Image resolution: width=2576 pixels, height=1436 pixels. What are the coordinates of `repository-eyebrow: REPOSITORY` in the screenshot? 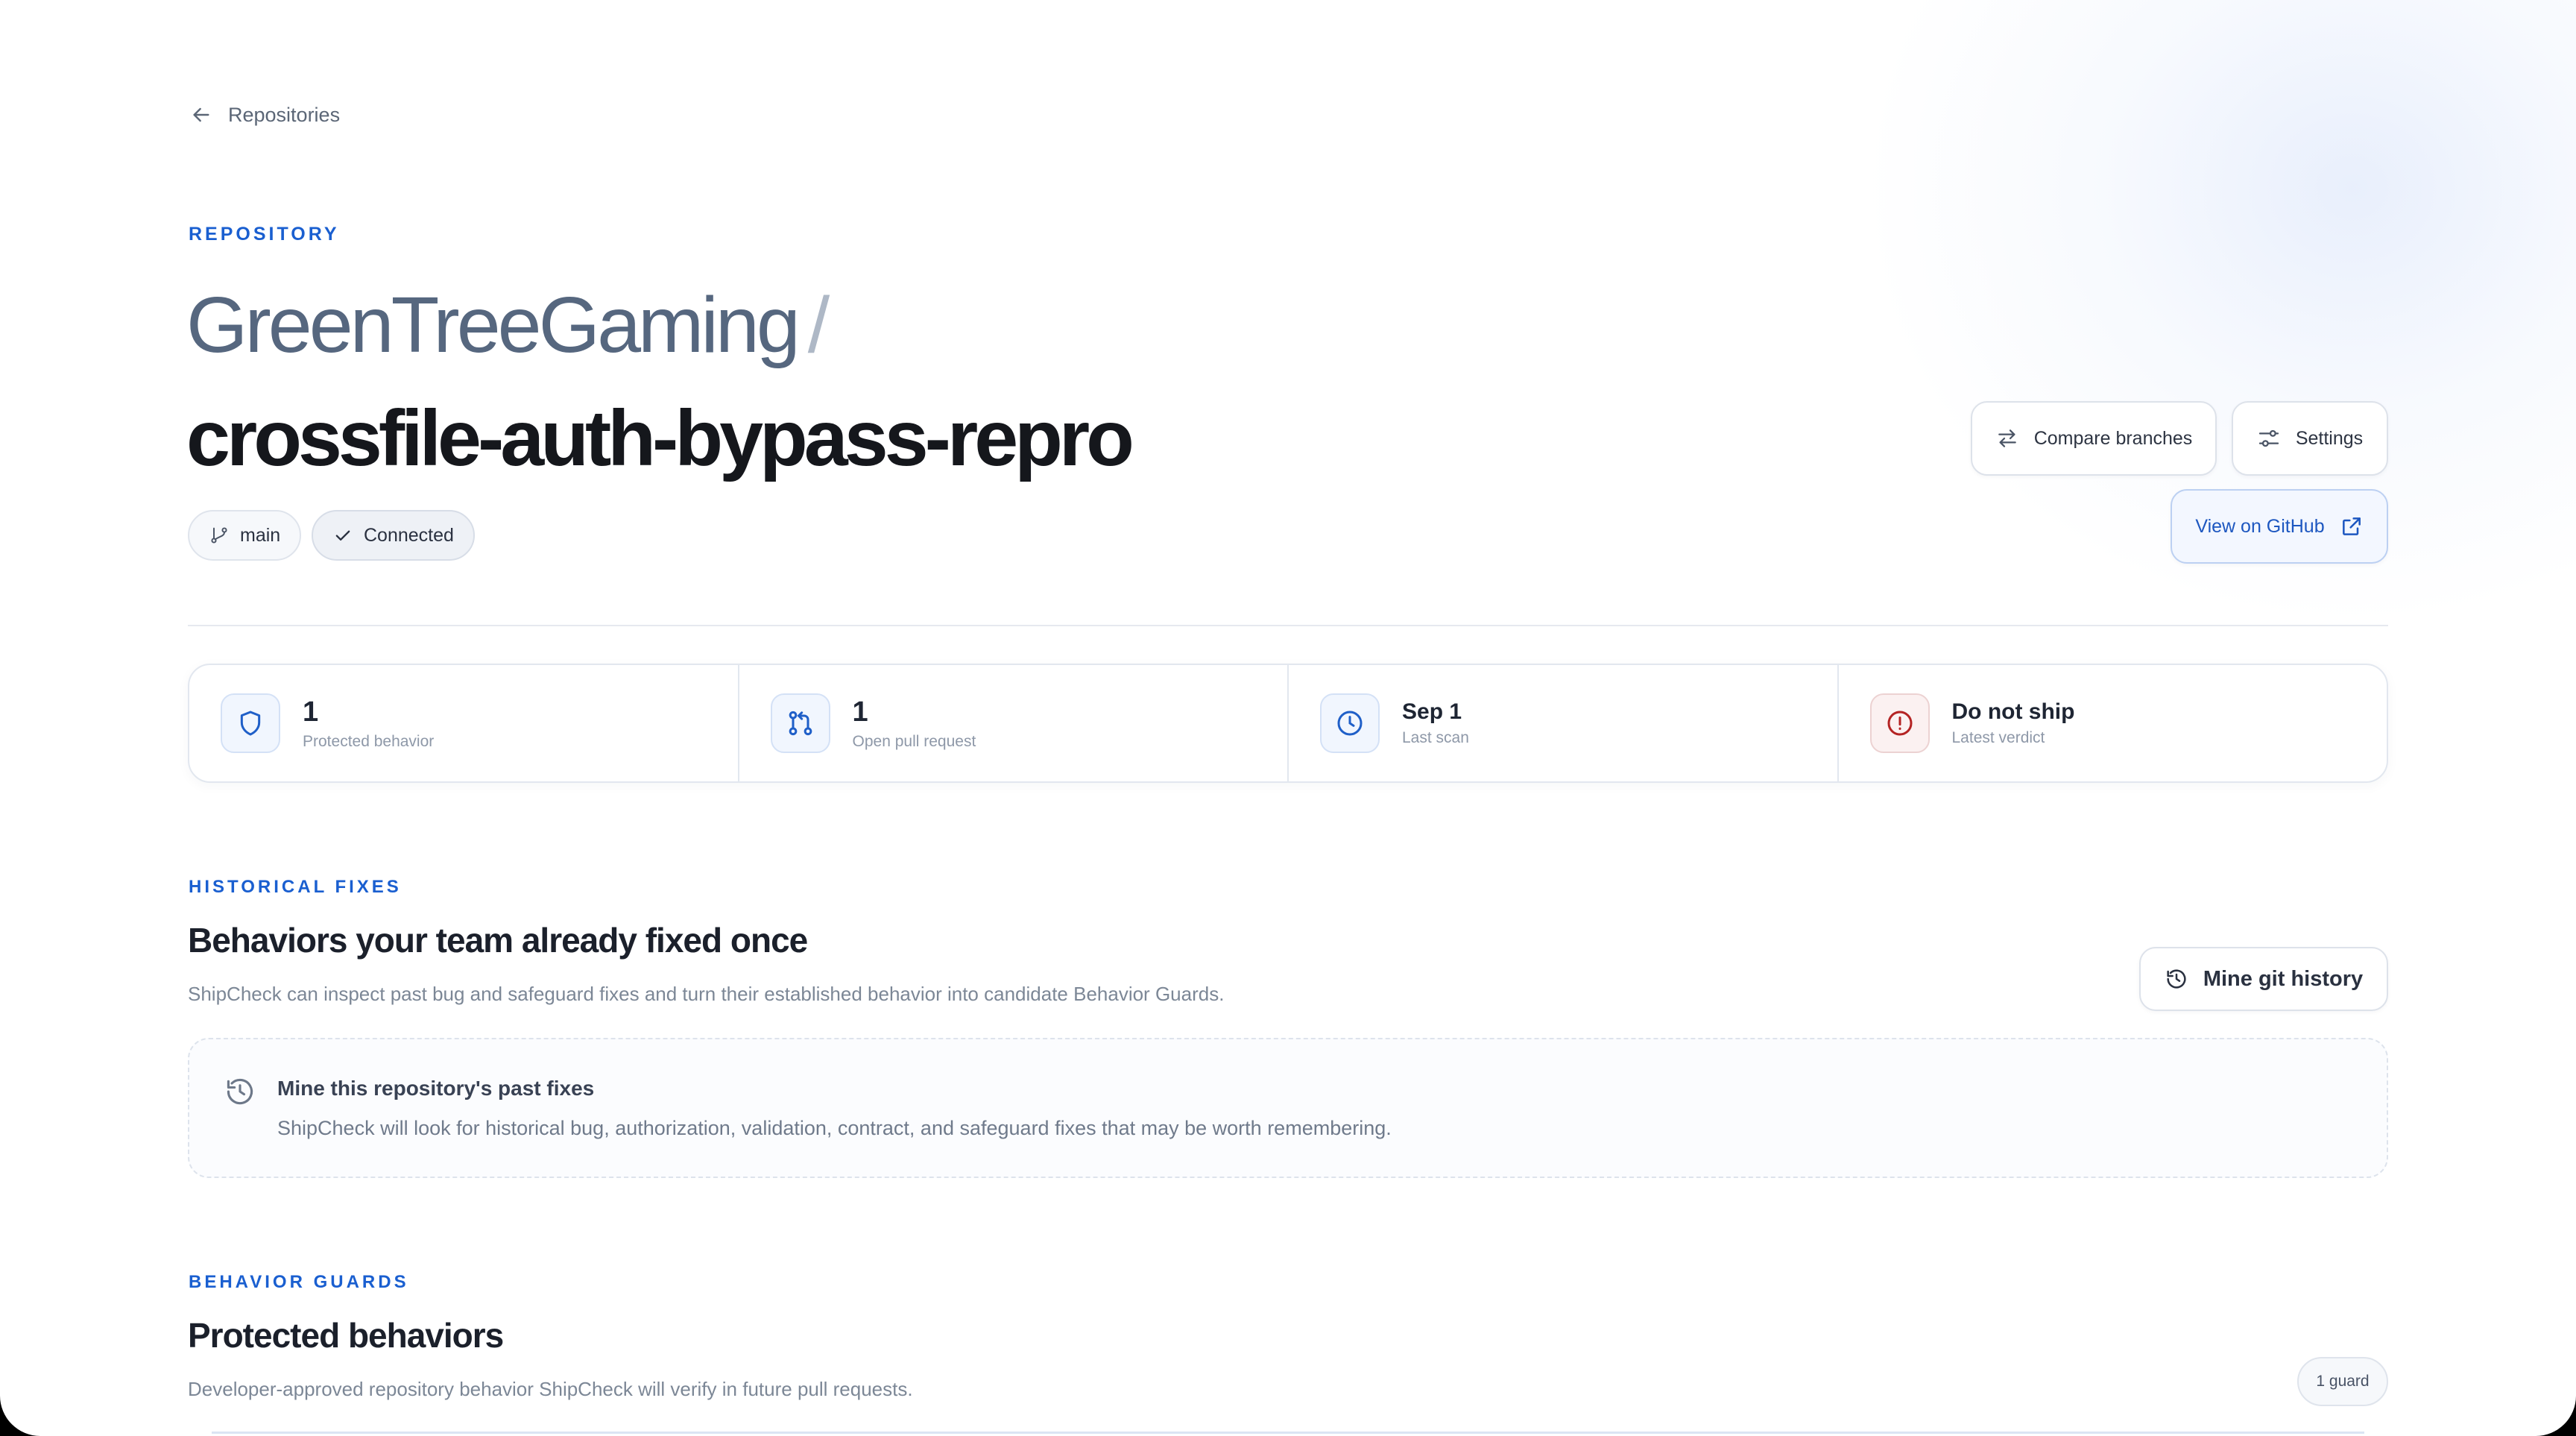 It's located at (264, 234).